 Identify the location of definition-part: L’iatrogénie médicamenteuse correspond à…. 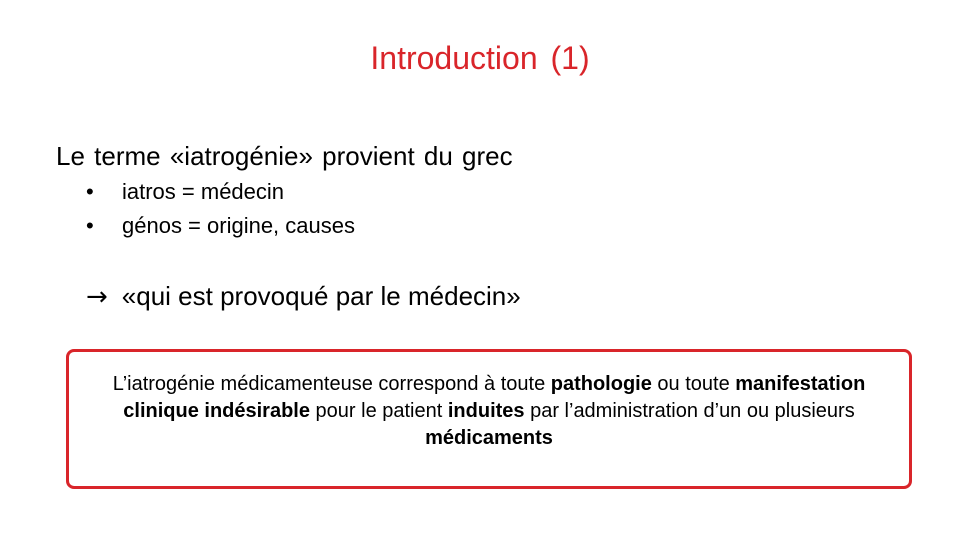
(331, 383).